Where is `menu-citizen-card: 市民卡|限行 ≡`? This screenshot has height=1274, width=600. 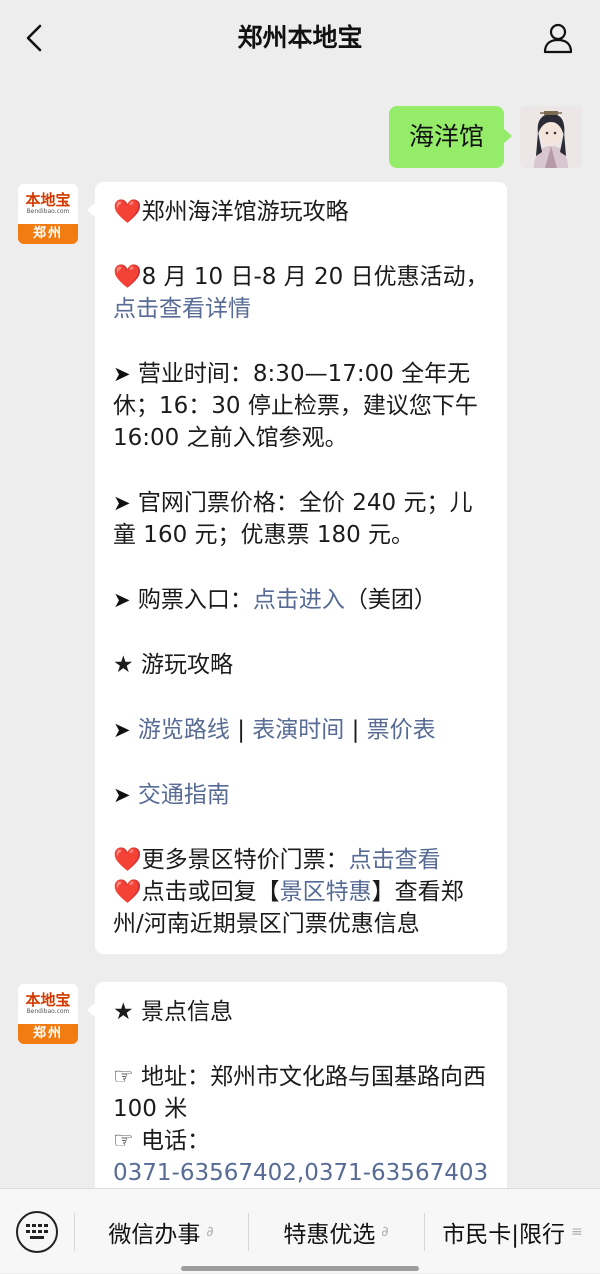 menu-citizen-card: 市民卡|限行 ≡ is located at coordinates (512, 1231).